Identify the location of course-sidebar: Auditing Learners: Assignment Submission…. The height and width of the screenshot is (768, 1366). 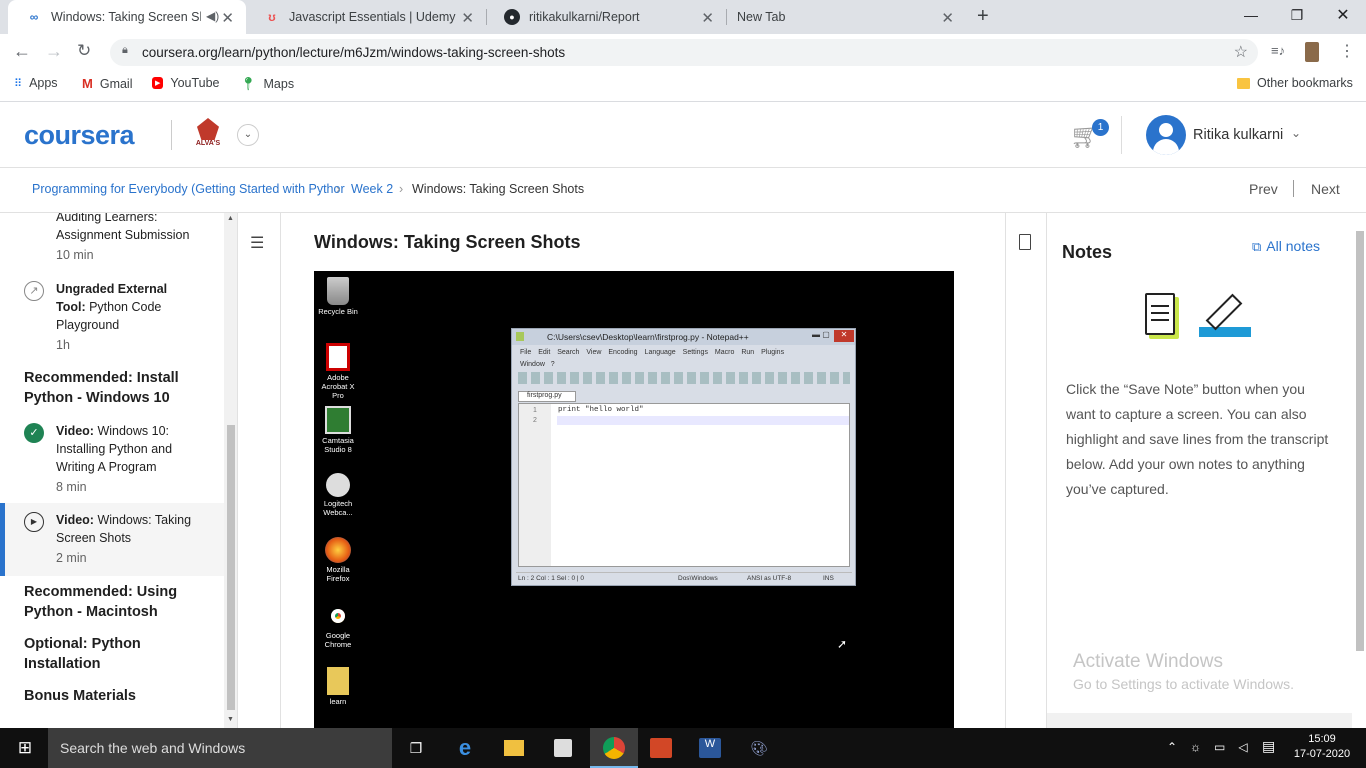
(119, 470).